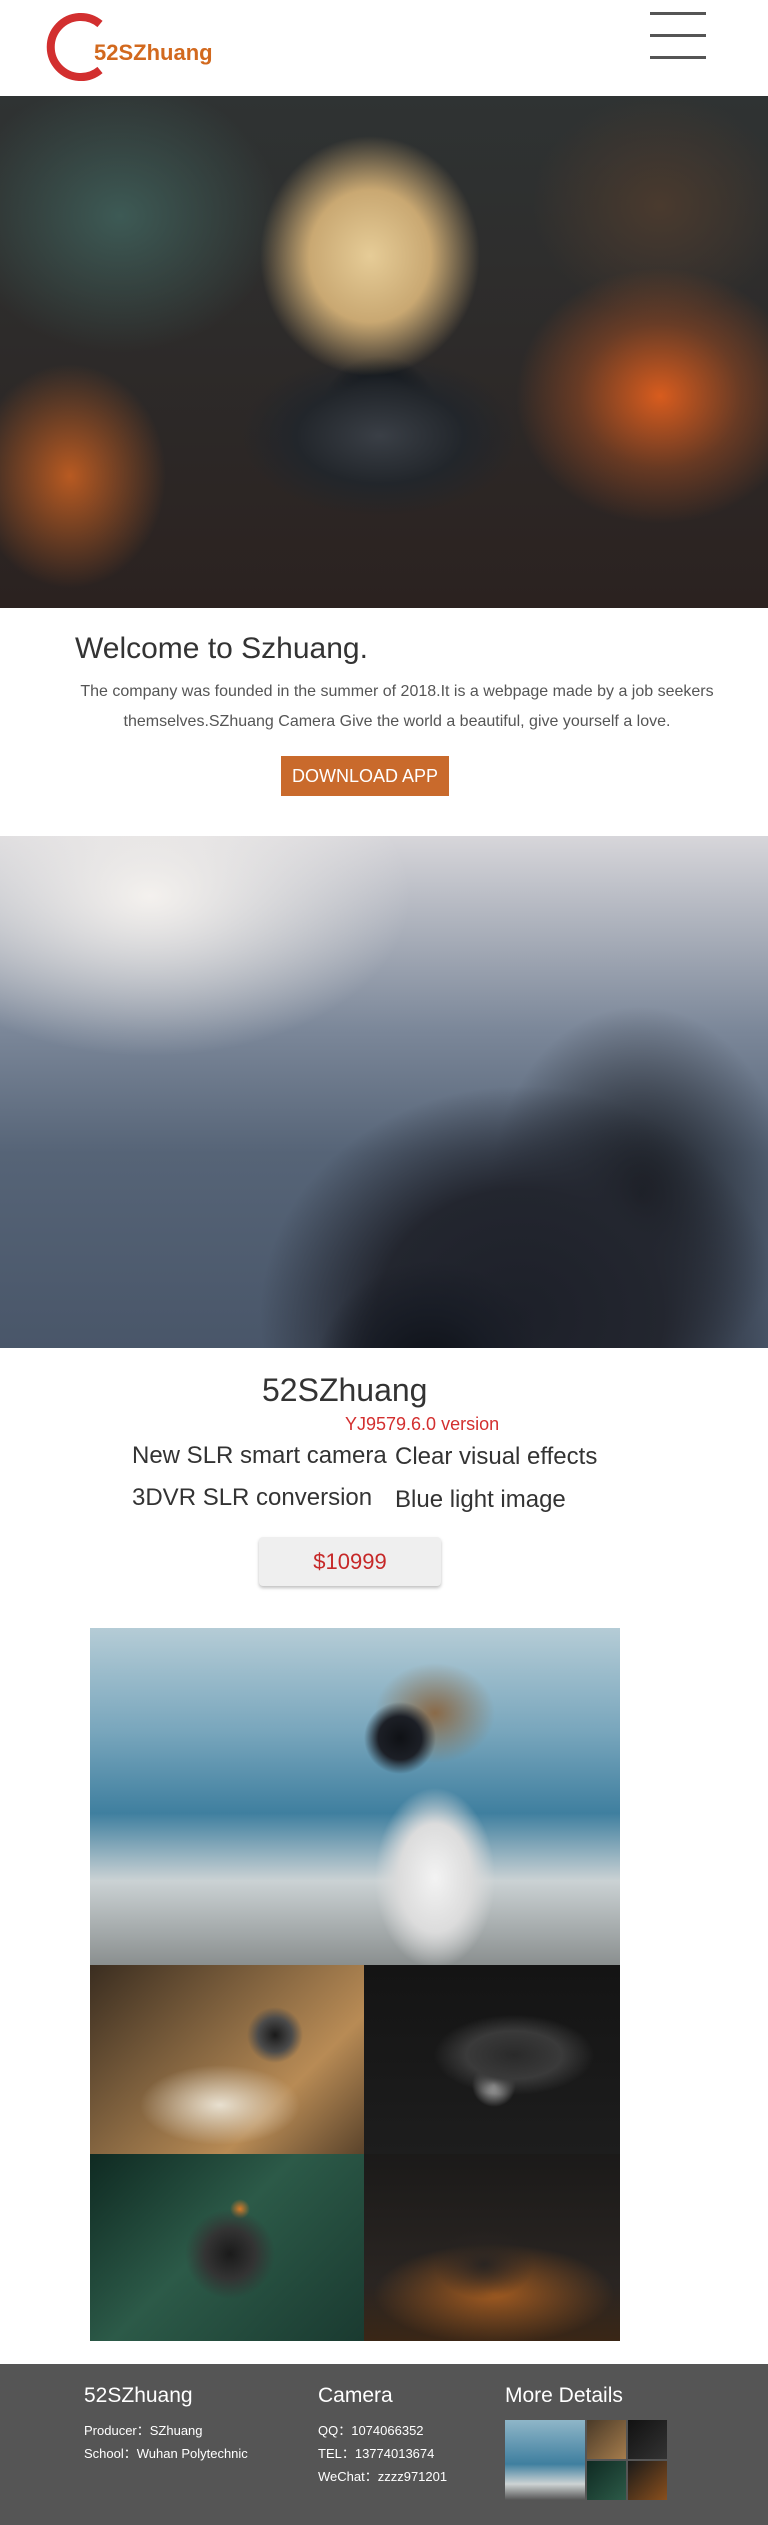  Describe the element at coordinates (384, 48) in the screenshot. I see `site-header: 52SZhuang` at that location.